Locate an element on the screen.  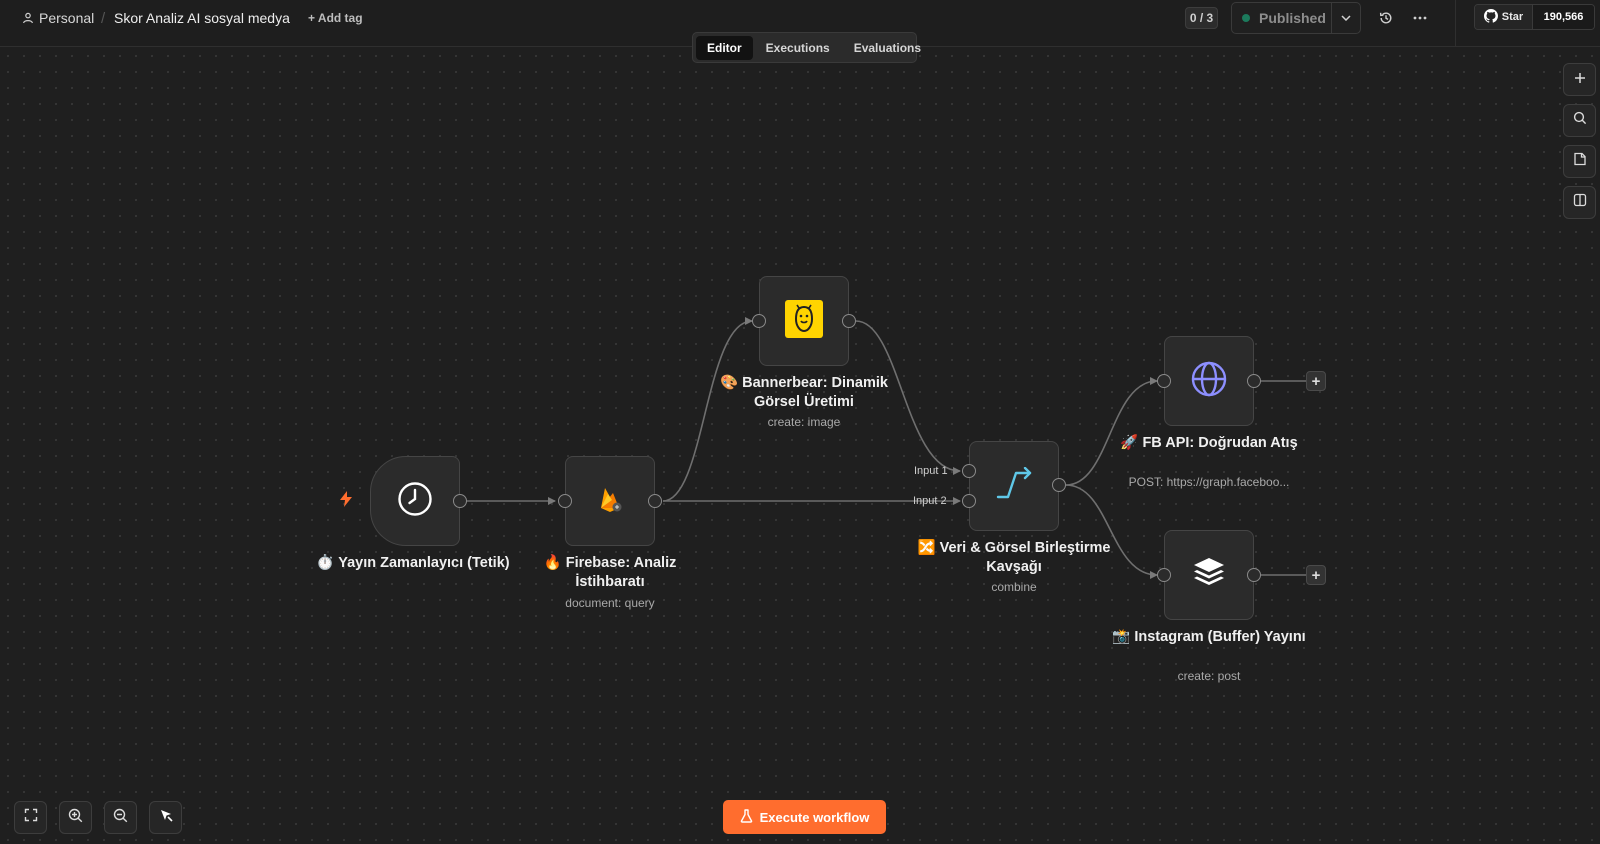
node-firebase-subtitle: document: query is located at coordinates (610, 603).